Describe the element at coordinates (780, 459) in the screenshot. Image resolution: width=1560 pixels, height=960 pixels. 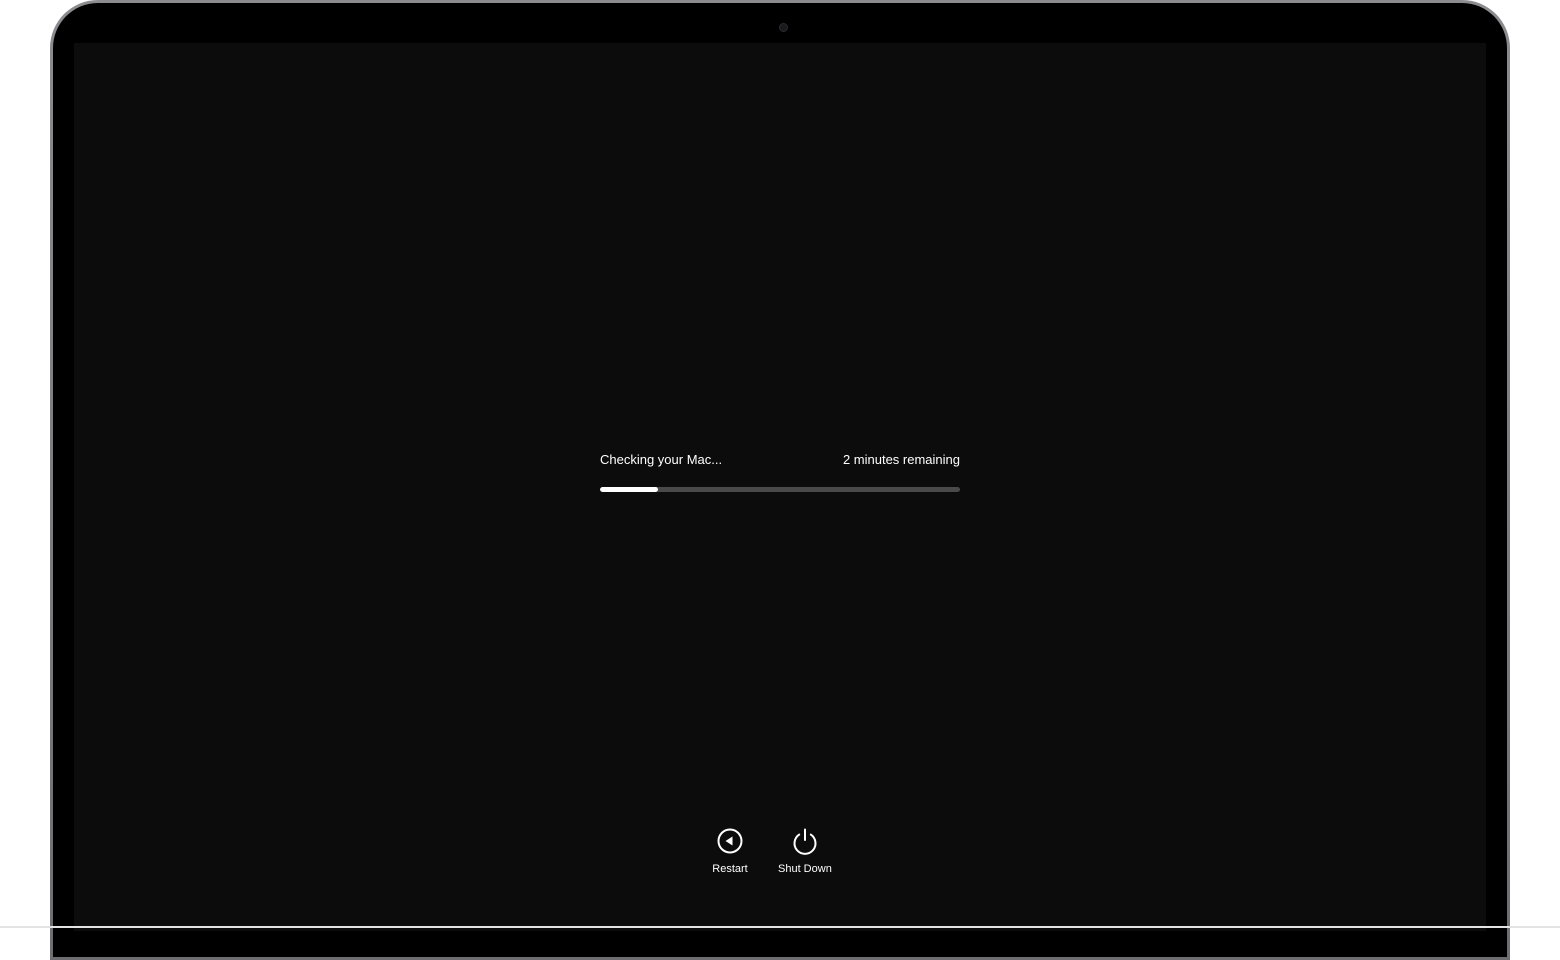
I see `status-row: Checking your Mac... 2 minutes remaining` at that location.